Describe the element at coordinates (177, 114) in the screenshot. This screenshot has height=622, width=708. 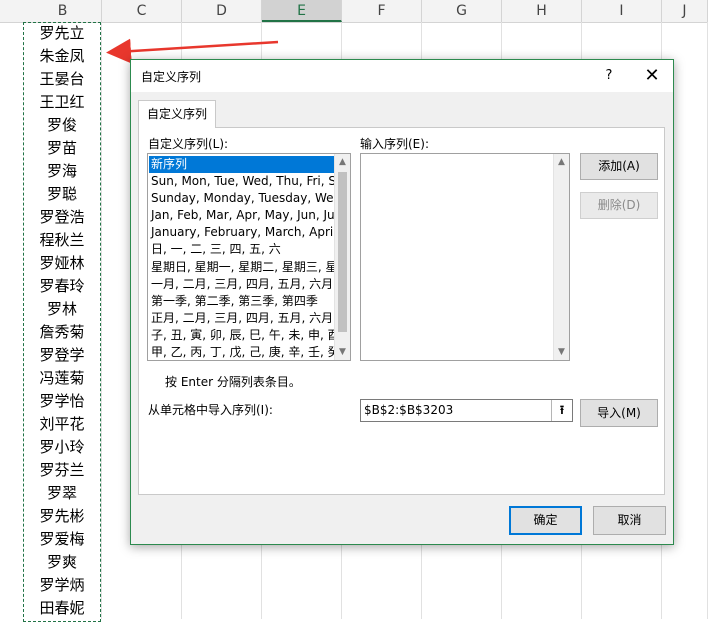
I see `tab-custom-lists: 自定义序列` at that location.